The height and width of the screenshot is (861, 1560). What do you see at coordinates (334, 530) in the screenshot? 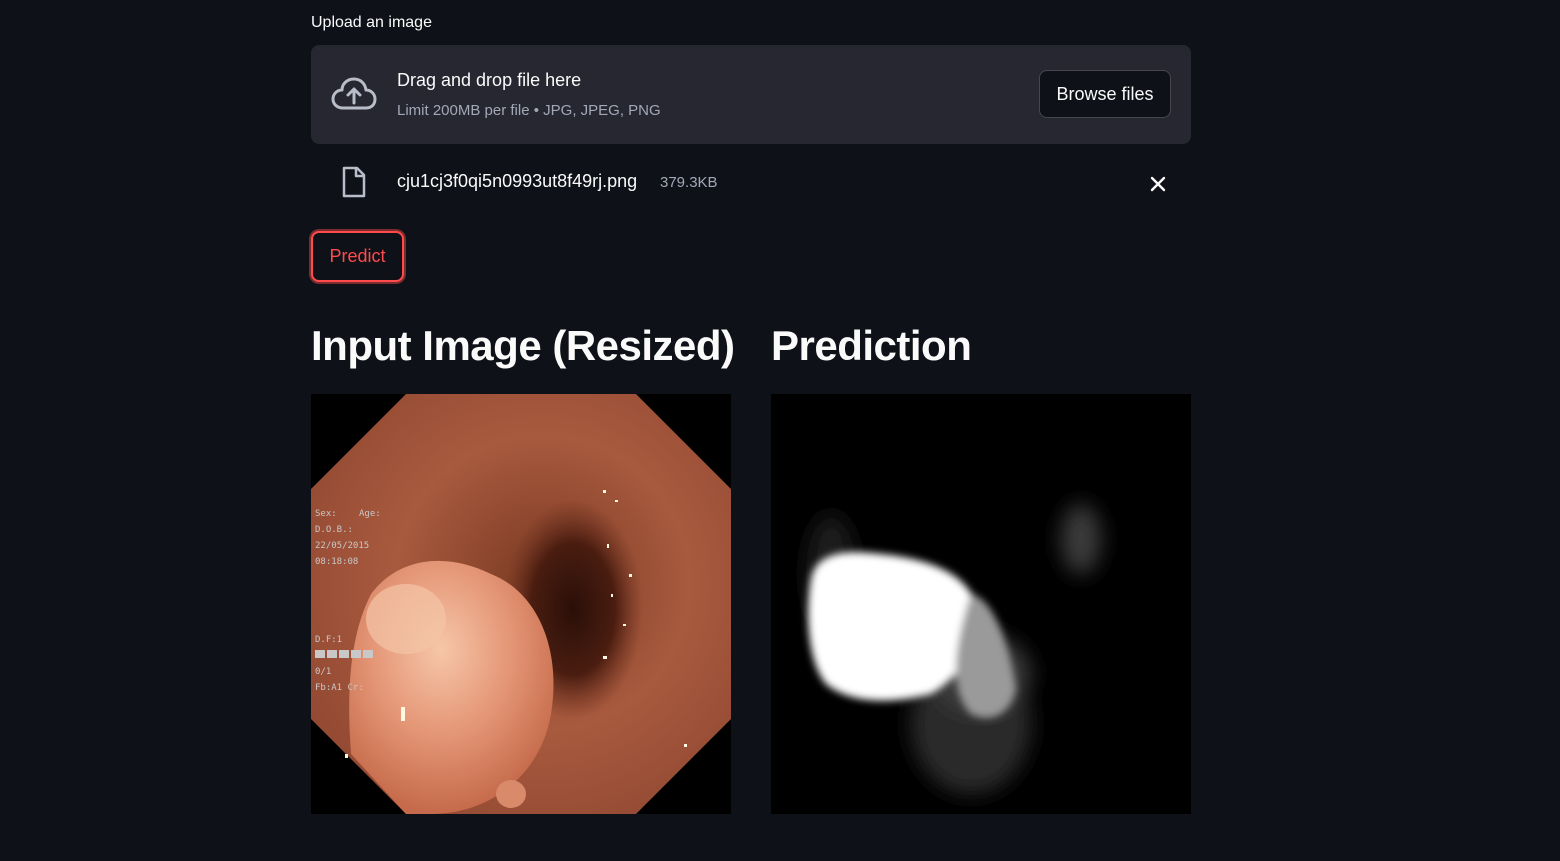
I see `svg-text: D.O.B.:` at bounding box center [334, 530].